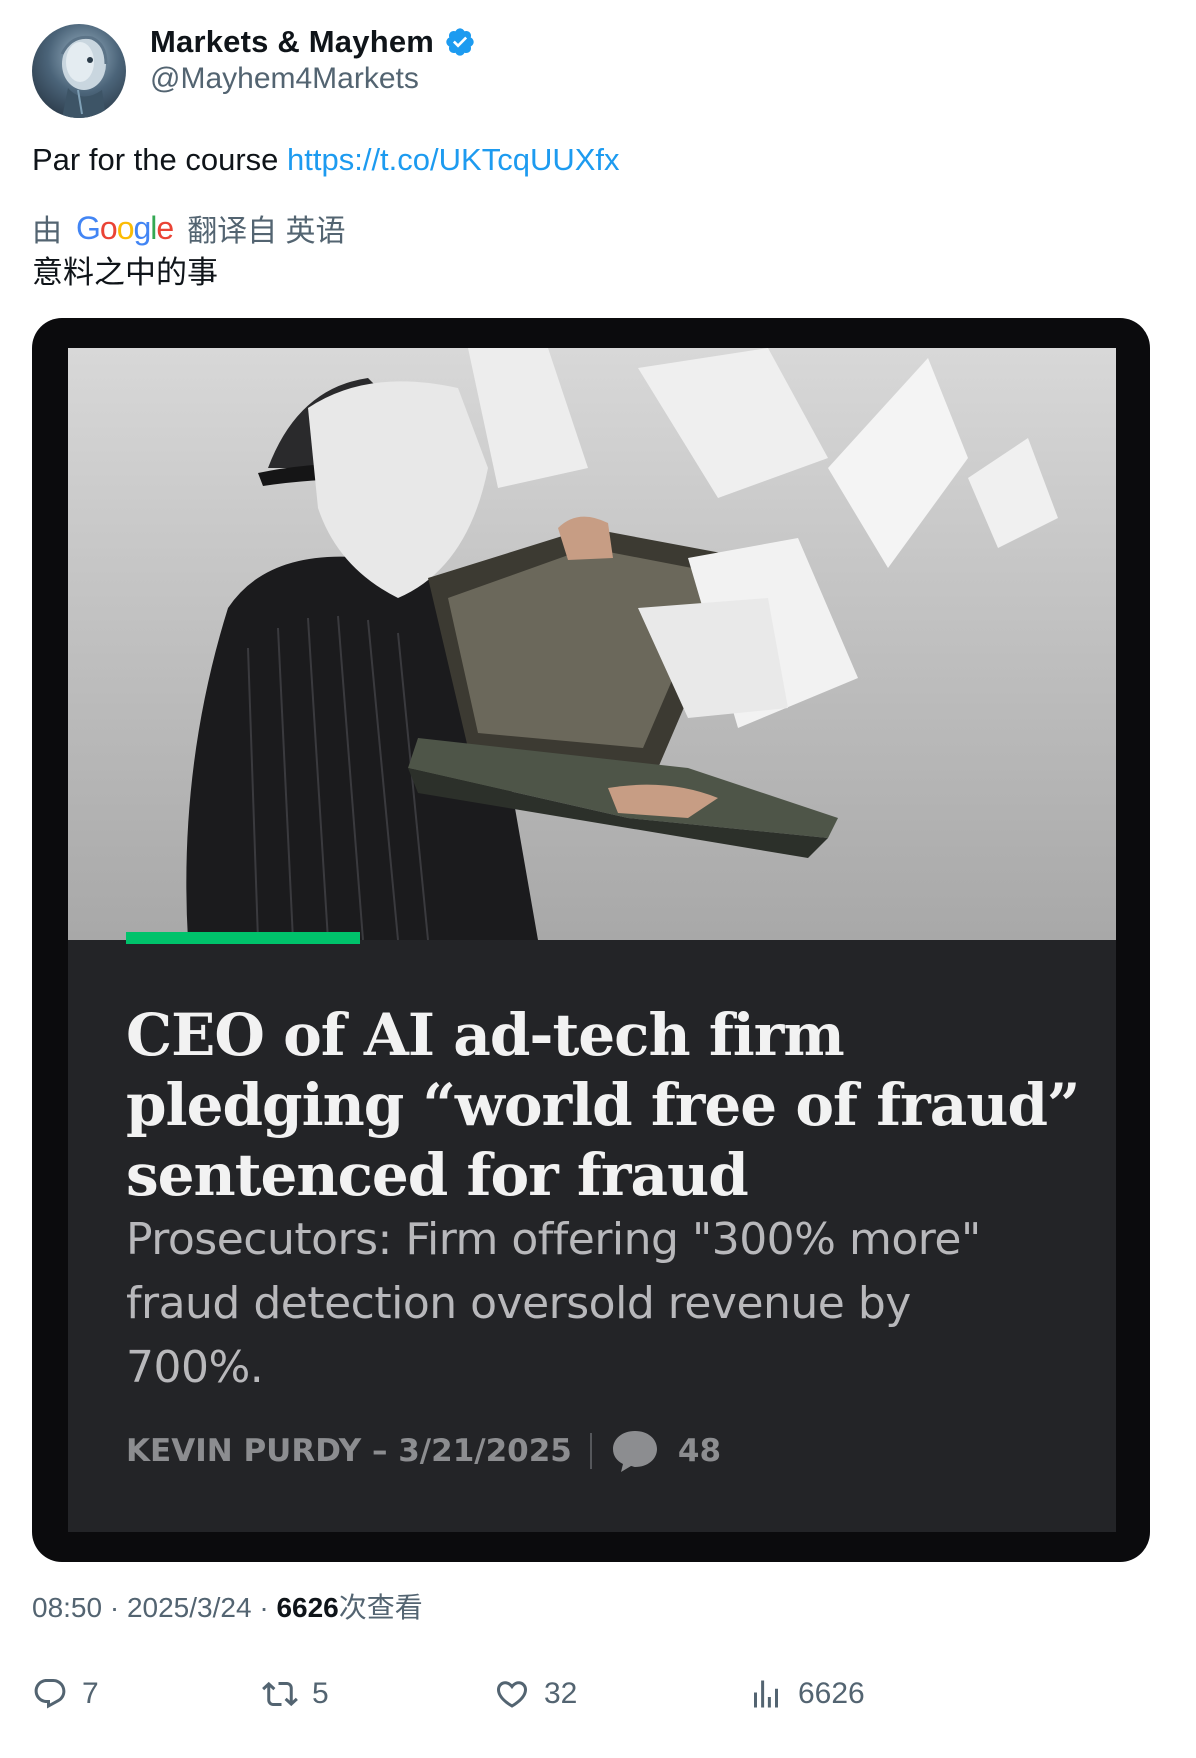 The image size is (1196, 1758). What do you see at coordinates (512, 1694) in the screenshot?
I see `heart-icon` at bounding box center [512, 1694].